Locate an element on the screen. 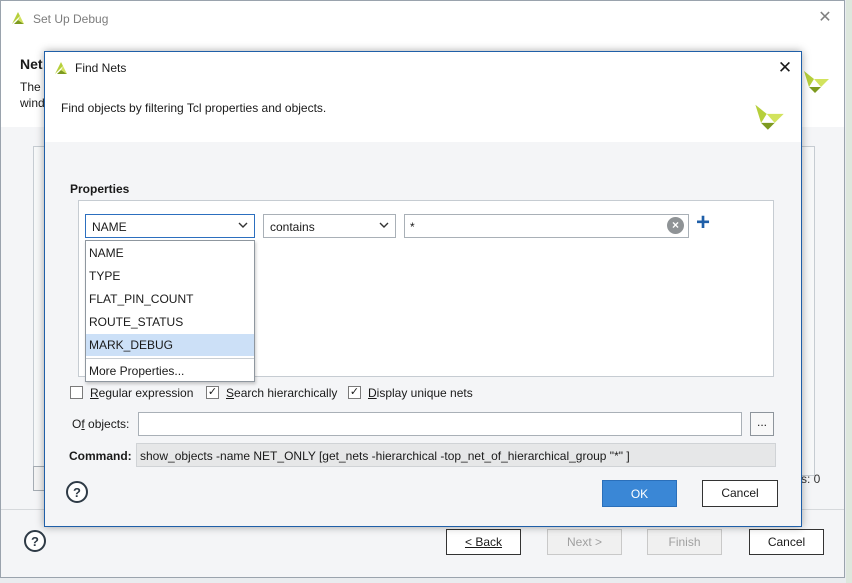 Image resolution: width=852 pixels, height=583 pixels. dropdown-item-type: TYPE is located at coordinates (170, 276).